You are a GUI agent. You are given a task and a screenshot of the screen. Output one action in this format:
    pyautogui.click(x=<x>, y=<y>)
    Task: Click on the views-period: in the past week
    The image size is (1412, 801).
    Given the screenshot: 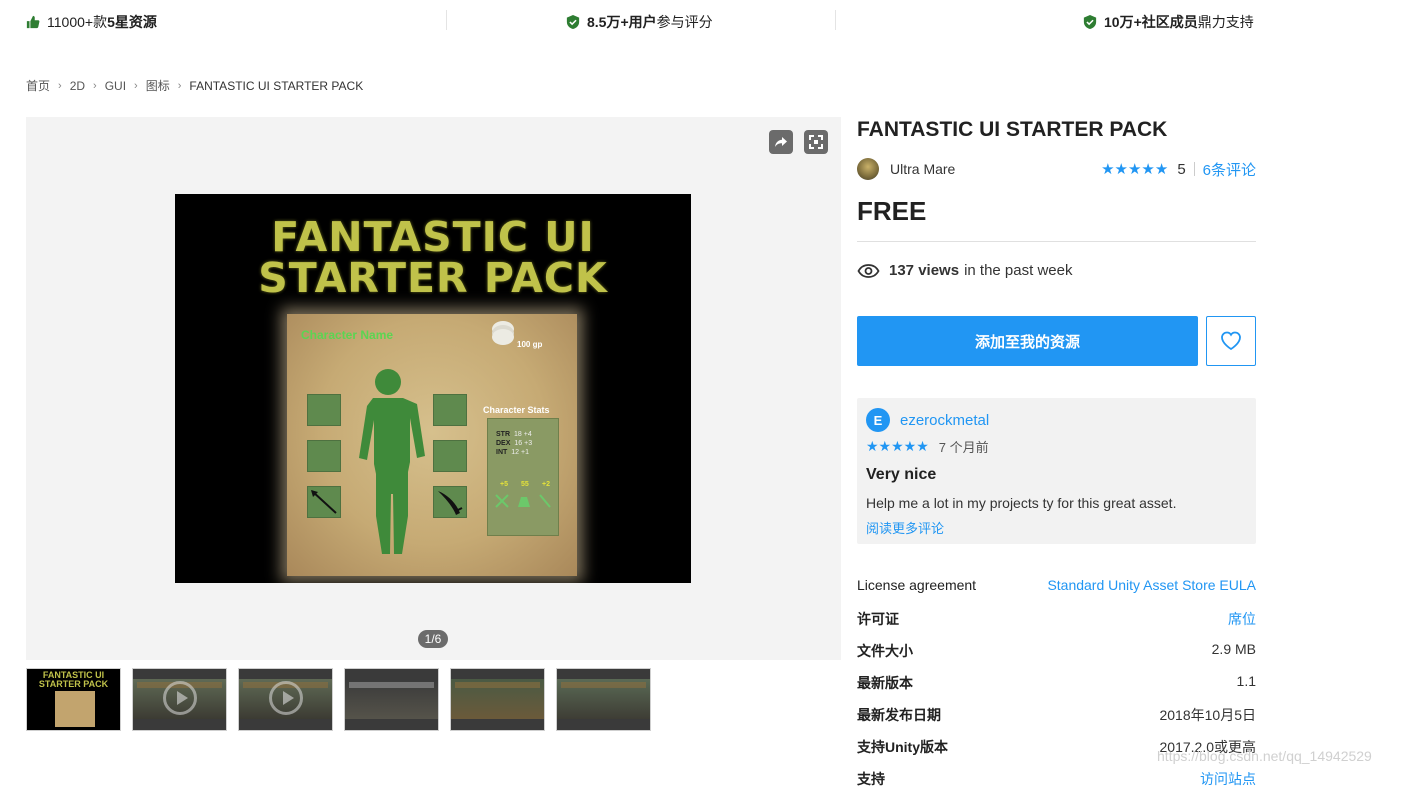 What is the action you would take?
    pyautogui.click(x=1018, y=270)
    